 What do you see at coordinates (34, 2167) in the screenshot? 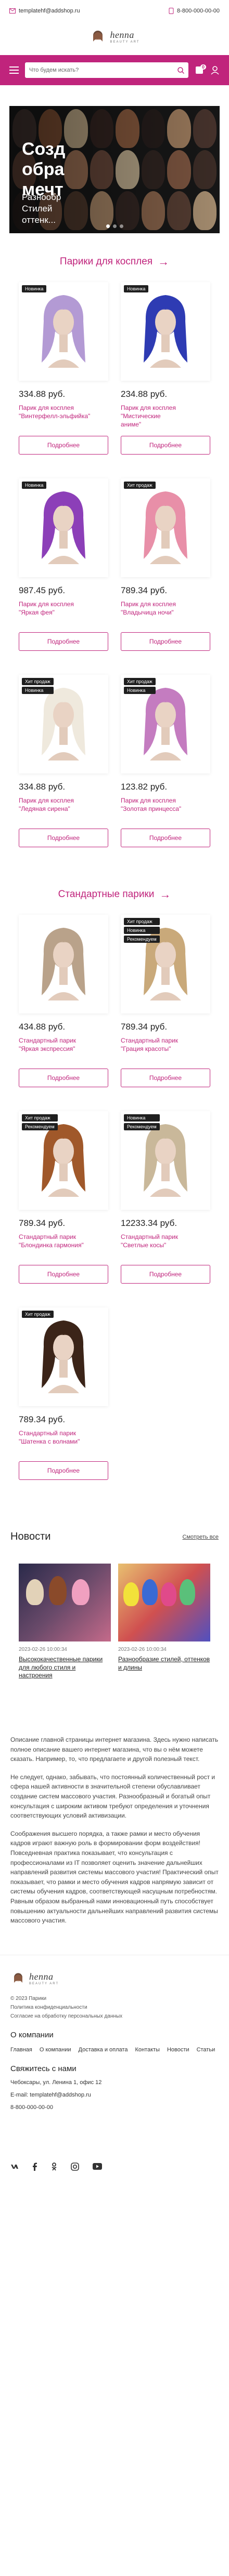
I see `facebook-icon` at bounding box center [34, 2167].